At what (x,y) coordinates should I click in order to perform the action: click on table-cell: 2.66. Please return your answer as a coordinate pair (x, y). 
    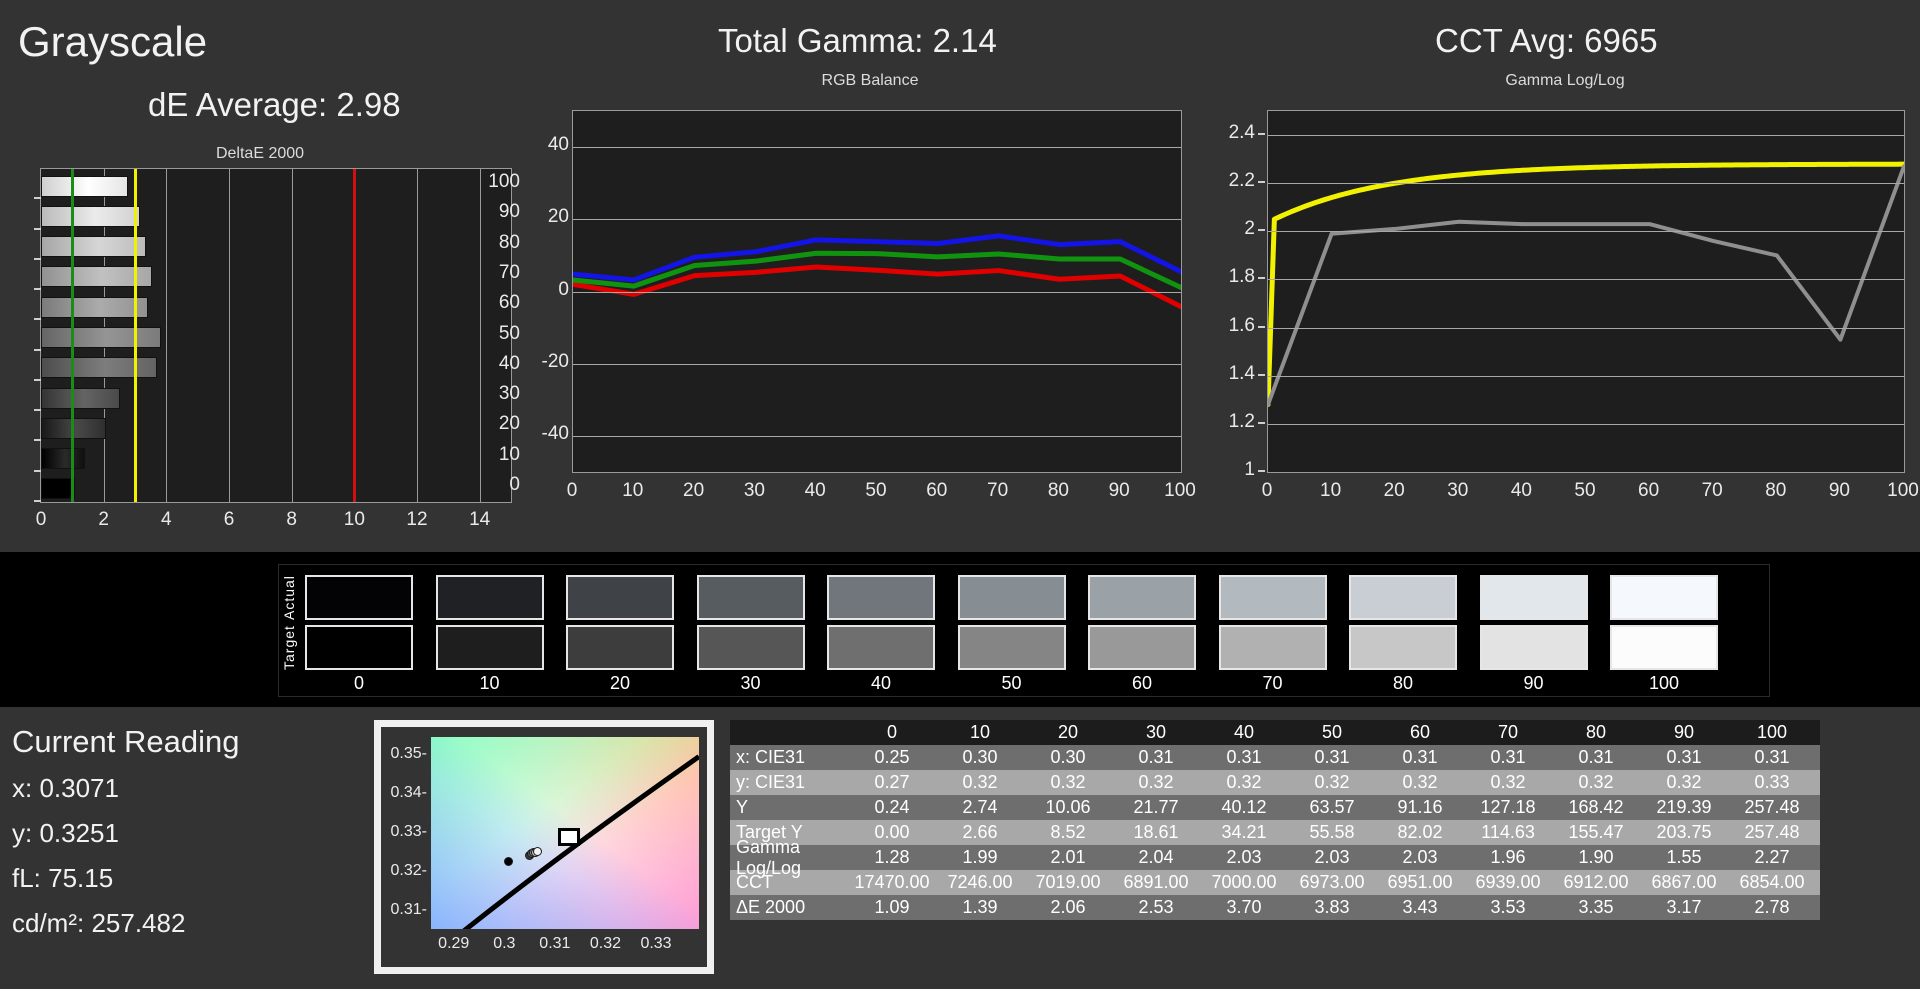
    Looking at the image, I should click on (980, 832).